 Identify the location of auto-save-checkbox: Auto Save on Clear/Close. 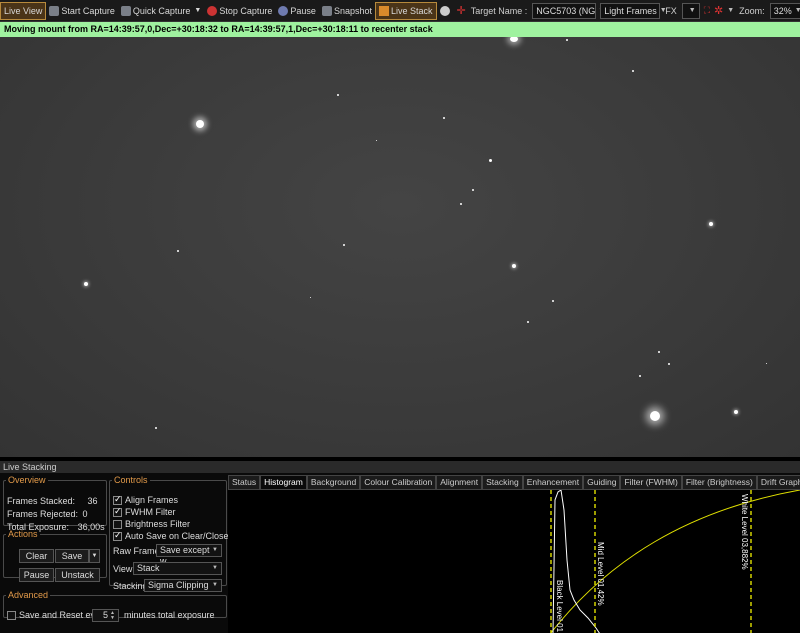
(171, 536).